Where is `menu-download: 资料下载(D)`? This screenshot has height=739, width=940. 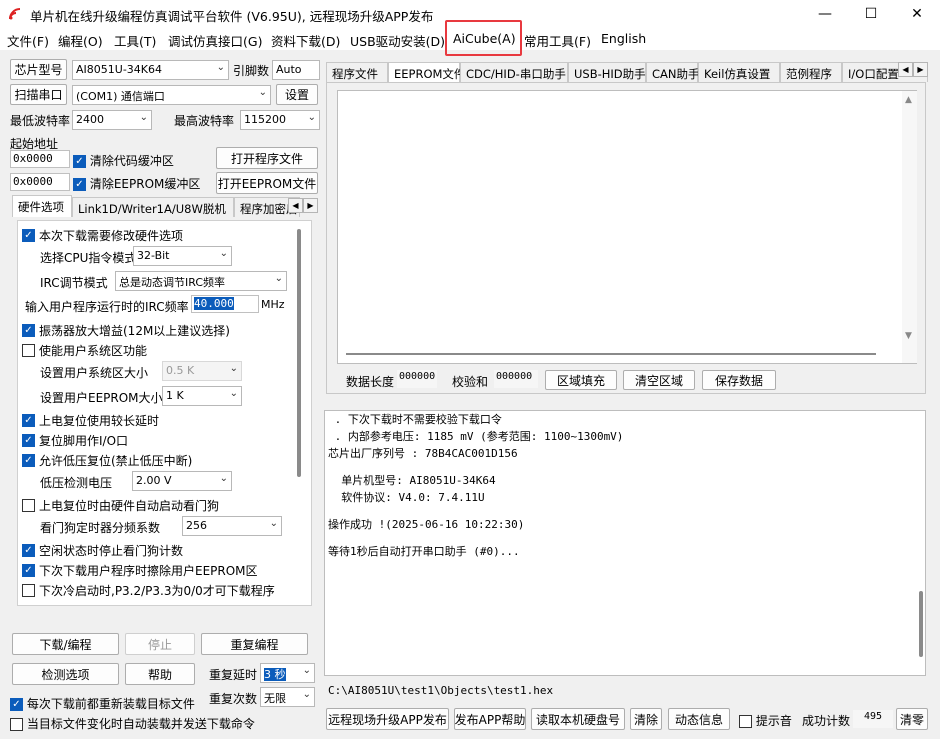
menu-download: 资料下载(D) is located at coordinates (305, 40).